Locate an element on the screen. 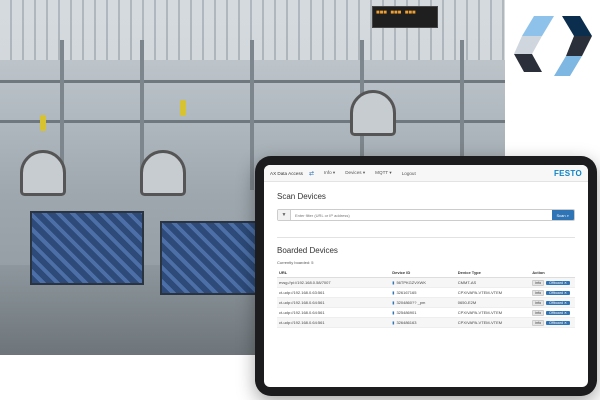  boarded-count: Currently boarded: 5 is located at coordinates (295, 262).